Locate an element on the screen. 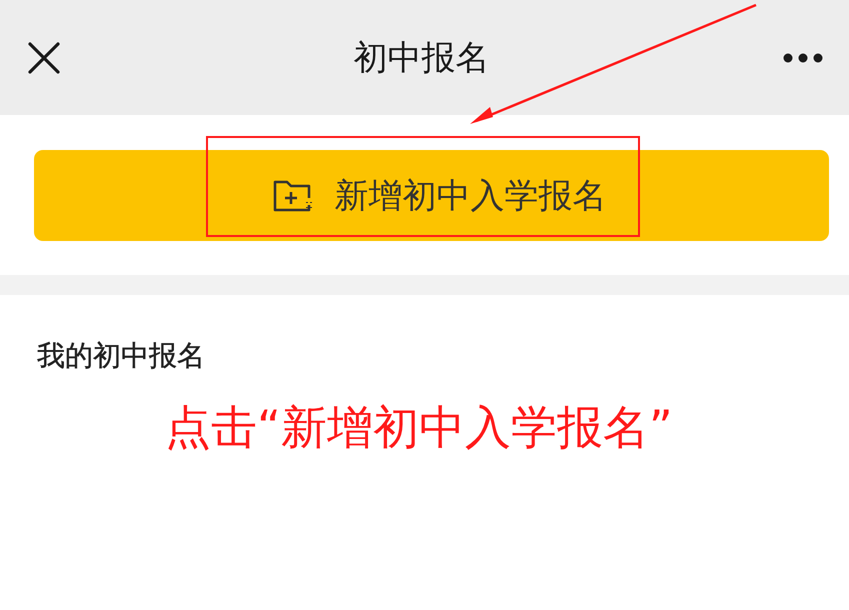  page-title: 初中报名 is located at coordinates (422, 58).